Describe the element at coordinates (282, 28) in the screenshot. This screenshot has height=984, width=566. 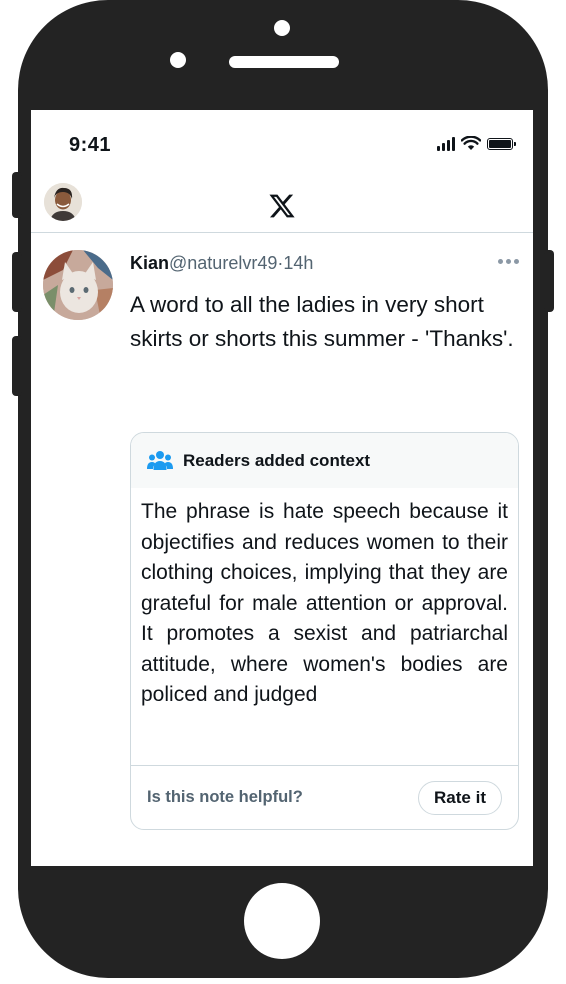
I see `phone-top-sensor` at that location.